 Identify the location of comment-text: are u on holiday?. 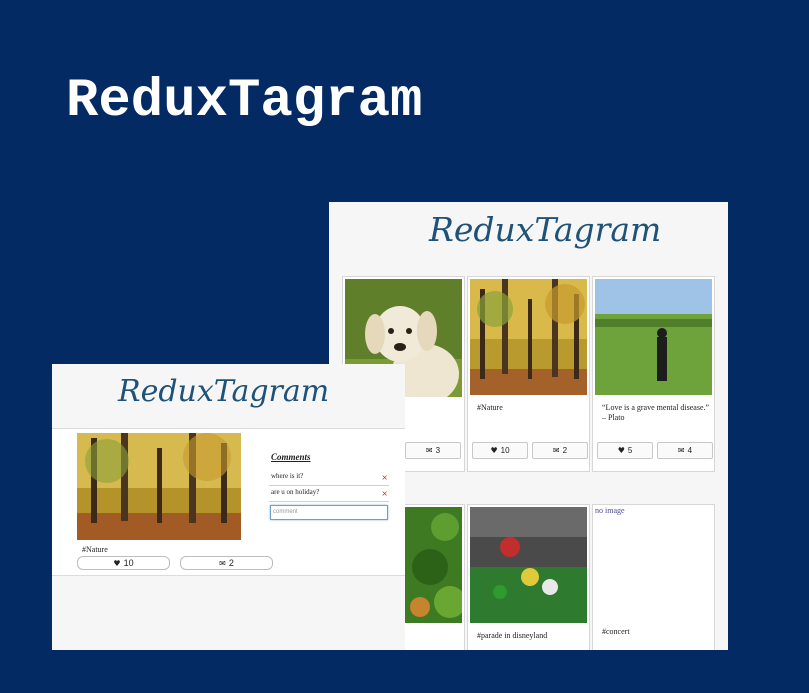
(295, 492).